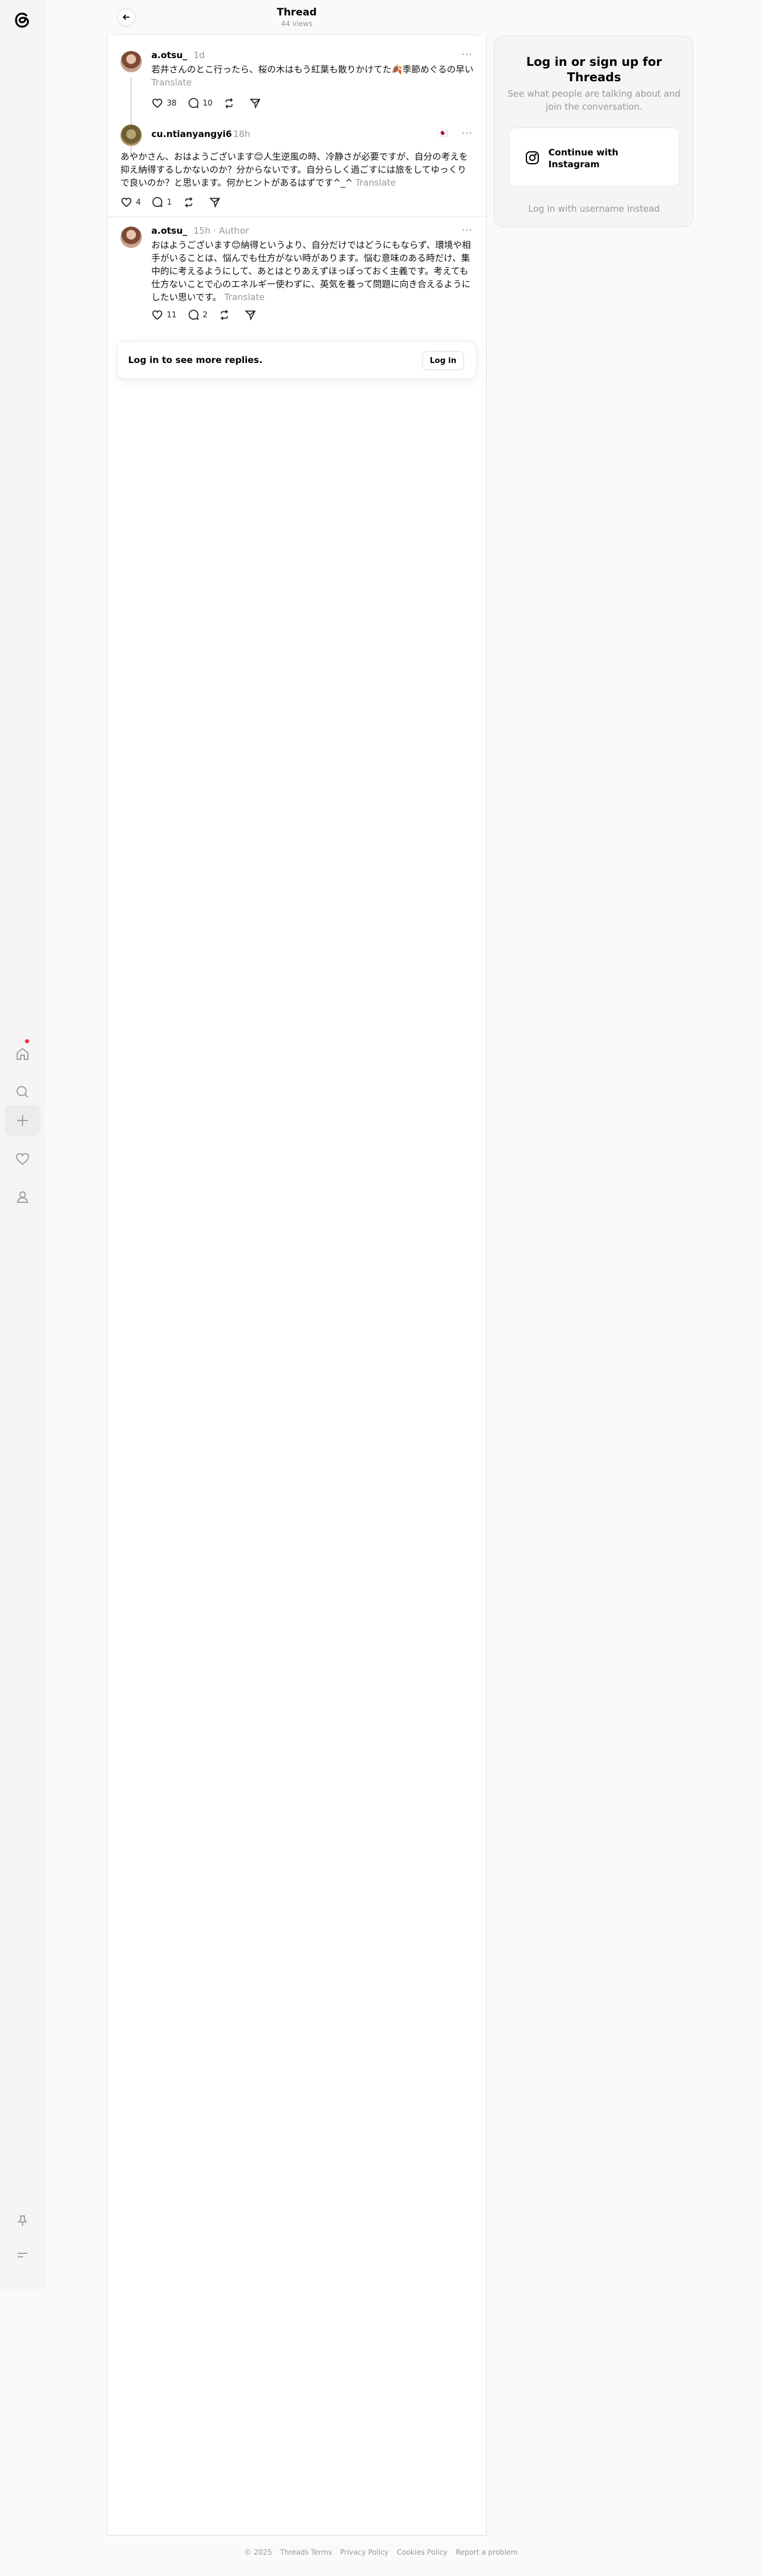 This screenshot has height=2576, width=762. I want to click on copyright: © 2025, so click(258, 2552).